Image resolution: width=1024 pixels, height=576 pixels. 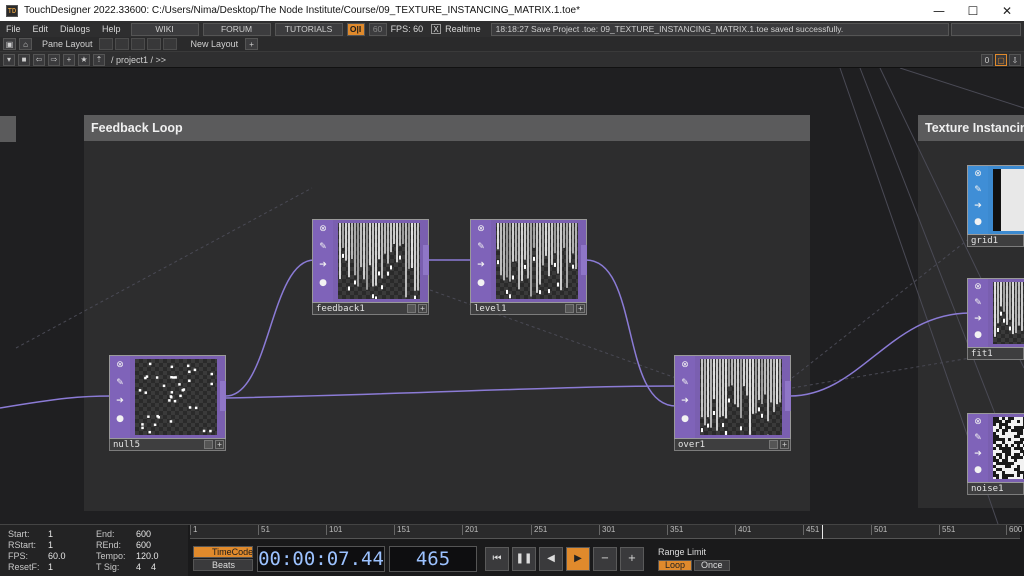 What do you see at coordinates (57, 556) in the screenshot?
I see `fps-value: 60.0` at bounding box center [57, 556].